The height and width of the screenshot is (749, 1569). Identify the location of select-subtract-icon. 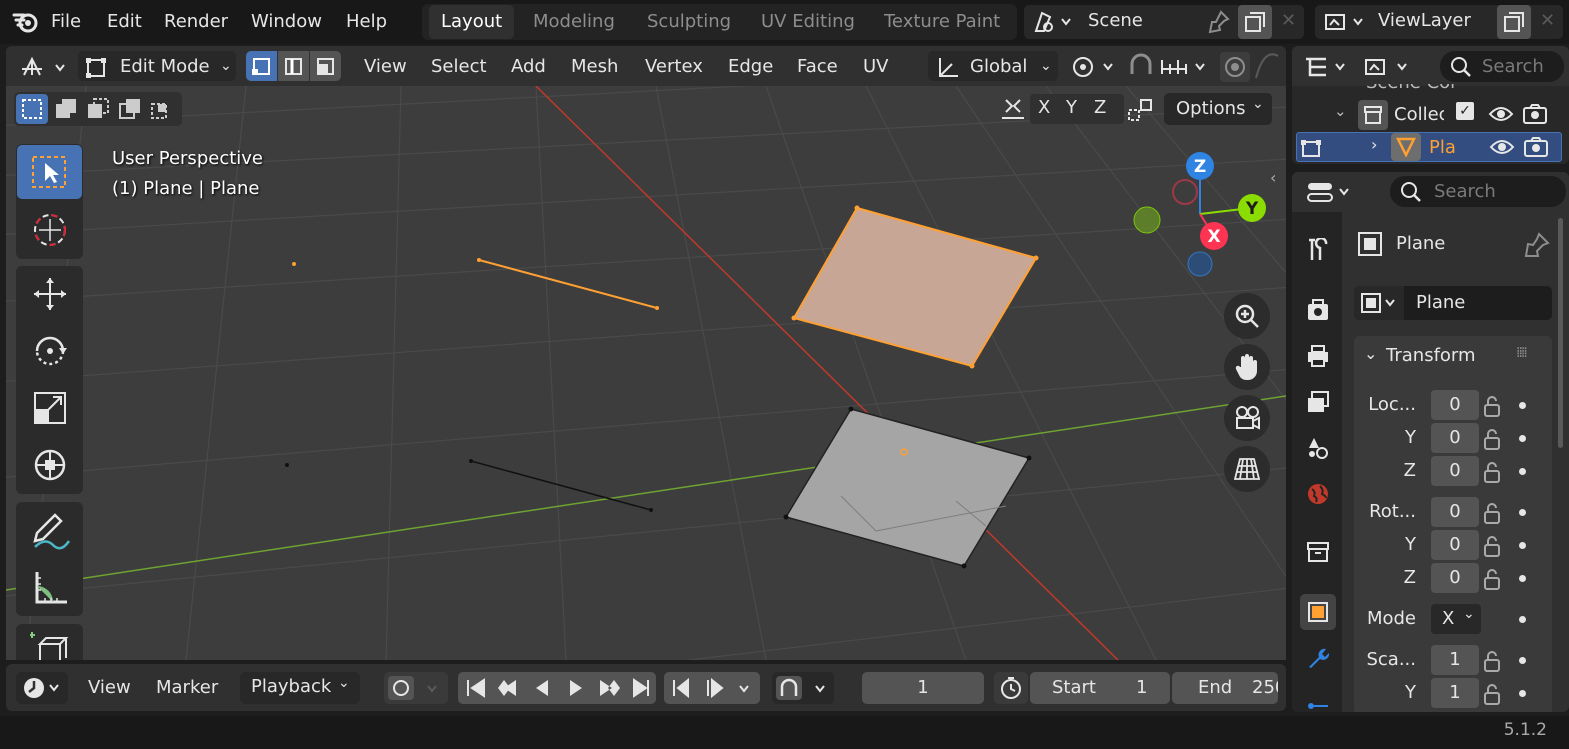
(98, 109).